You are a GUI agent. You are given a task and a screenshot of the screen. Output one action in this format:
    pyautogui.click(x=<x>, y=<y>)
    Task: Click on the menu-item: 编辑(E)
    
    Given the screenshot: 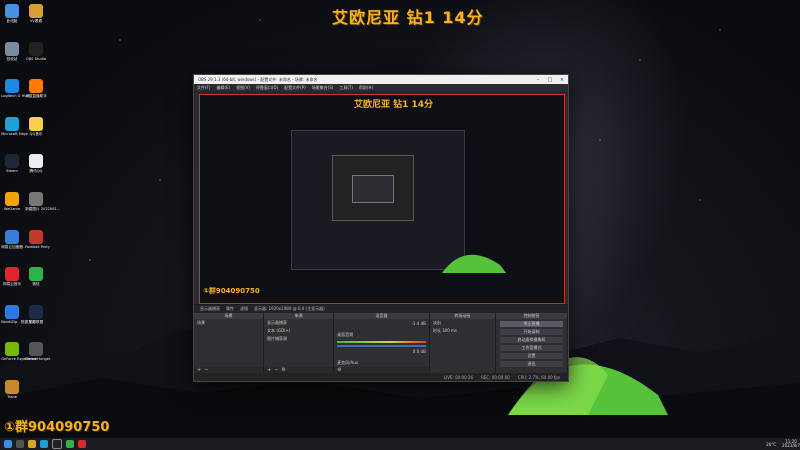 What is the action you would take?
    pyautogui.click(x=223, y=88)
    